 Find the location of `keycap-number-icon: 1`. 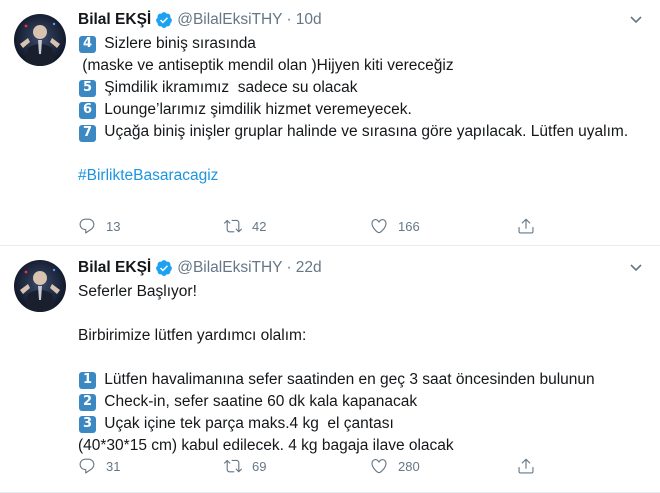

keycap-number-icon: 1 is located at coordinates (87, 380).